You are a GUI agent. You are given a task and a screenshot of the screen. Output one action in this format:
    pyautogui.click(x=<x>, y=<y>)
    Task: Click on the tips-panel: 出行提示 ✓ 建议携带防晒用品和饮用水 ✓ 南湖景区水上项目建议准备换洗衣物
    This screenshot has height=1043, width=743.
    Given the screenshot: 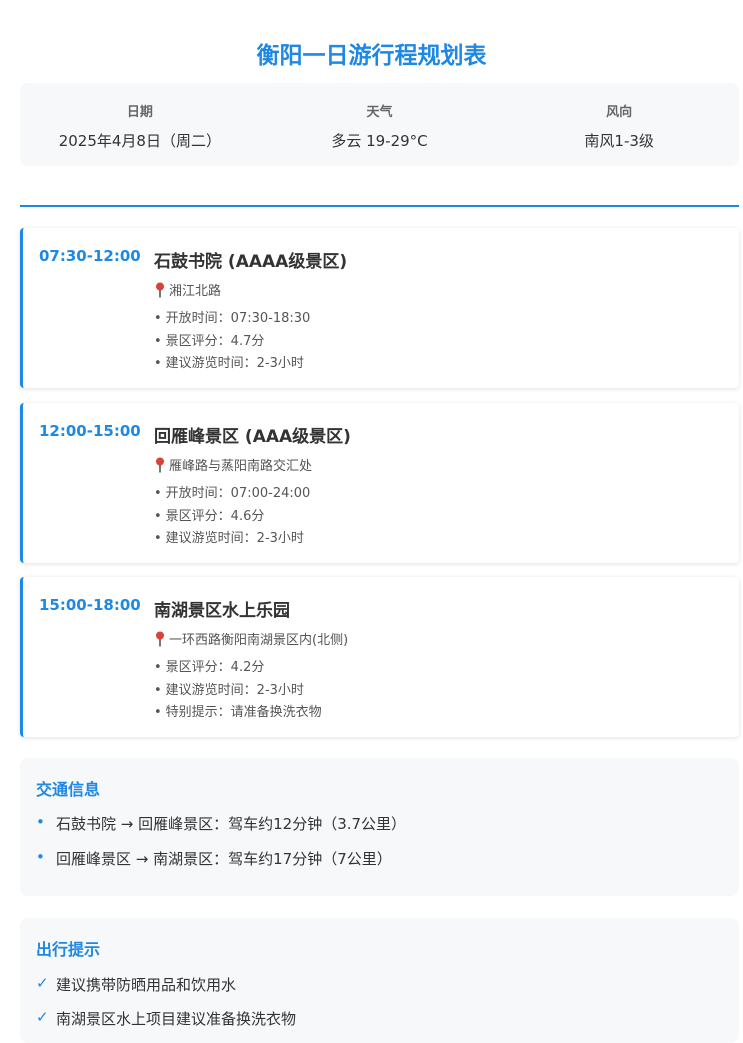 What is the action you would take?
    pyautogui.click(x=379, y=980)
    